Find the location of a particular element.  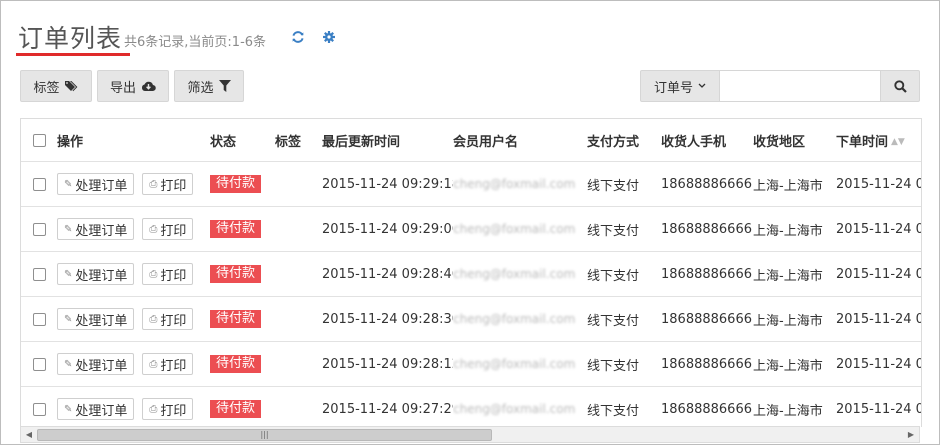

header-status: 状态 is located at coordinates (242, 140).